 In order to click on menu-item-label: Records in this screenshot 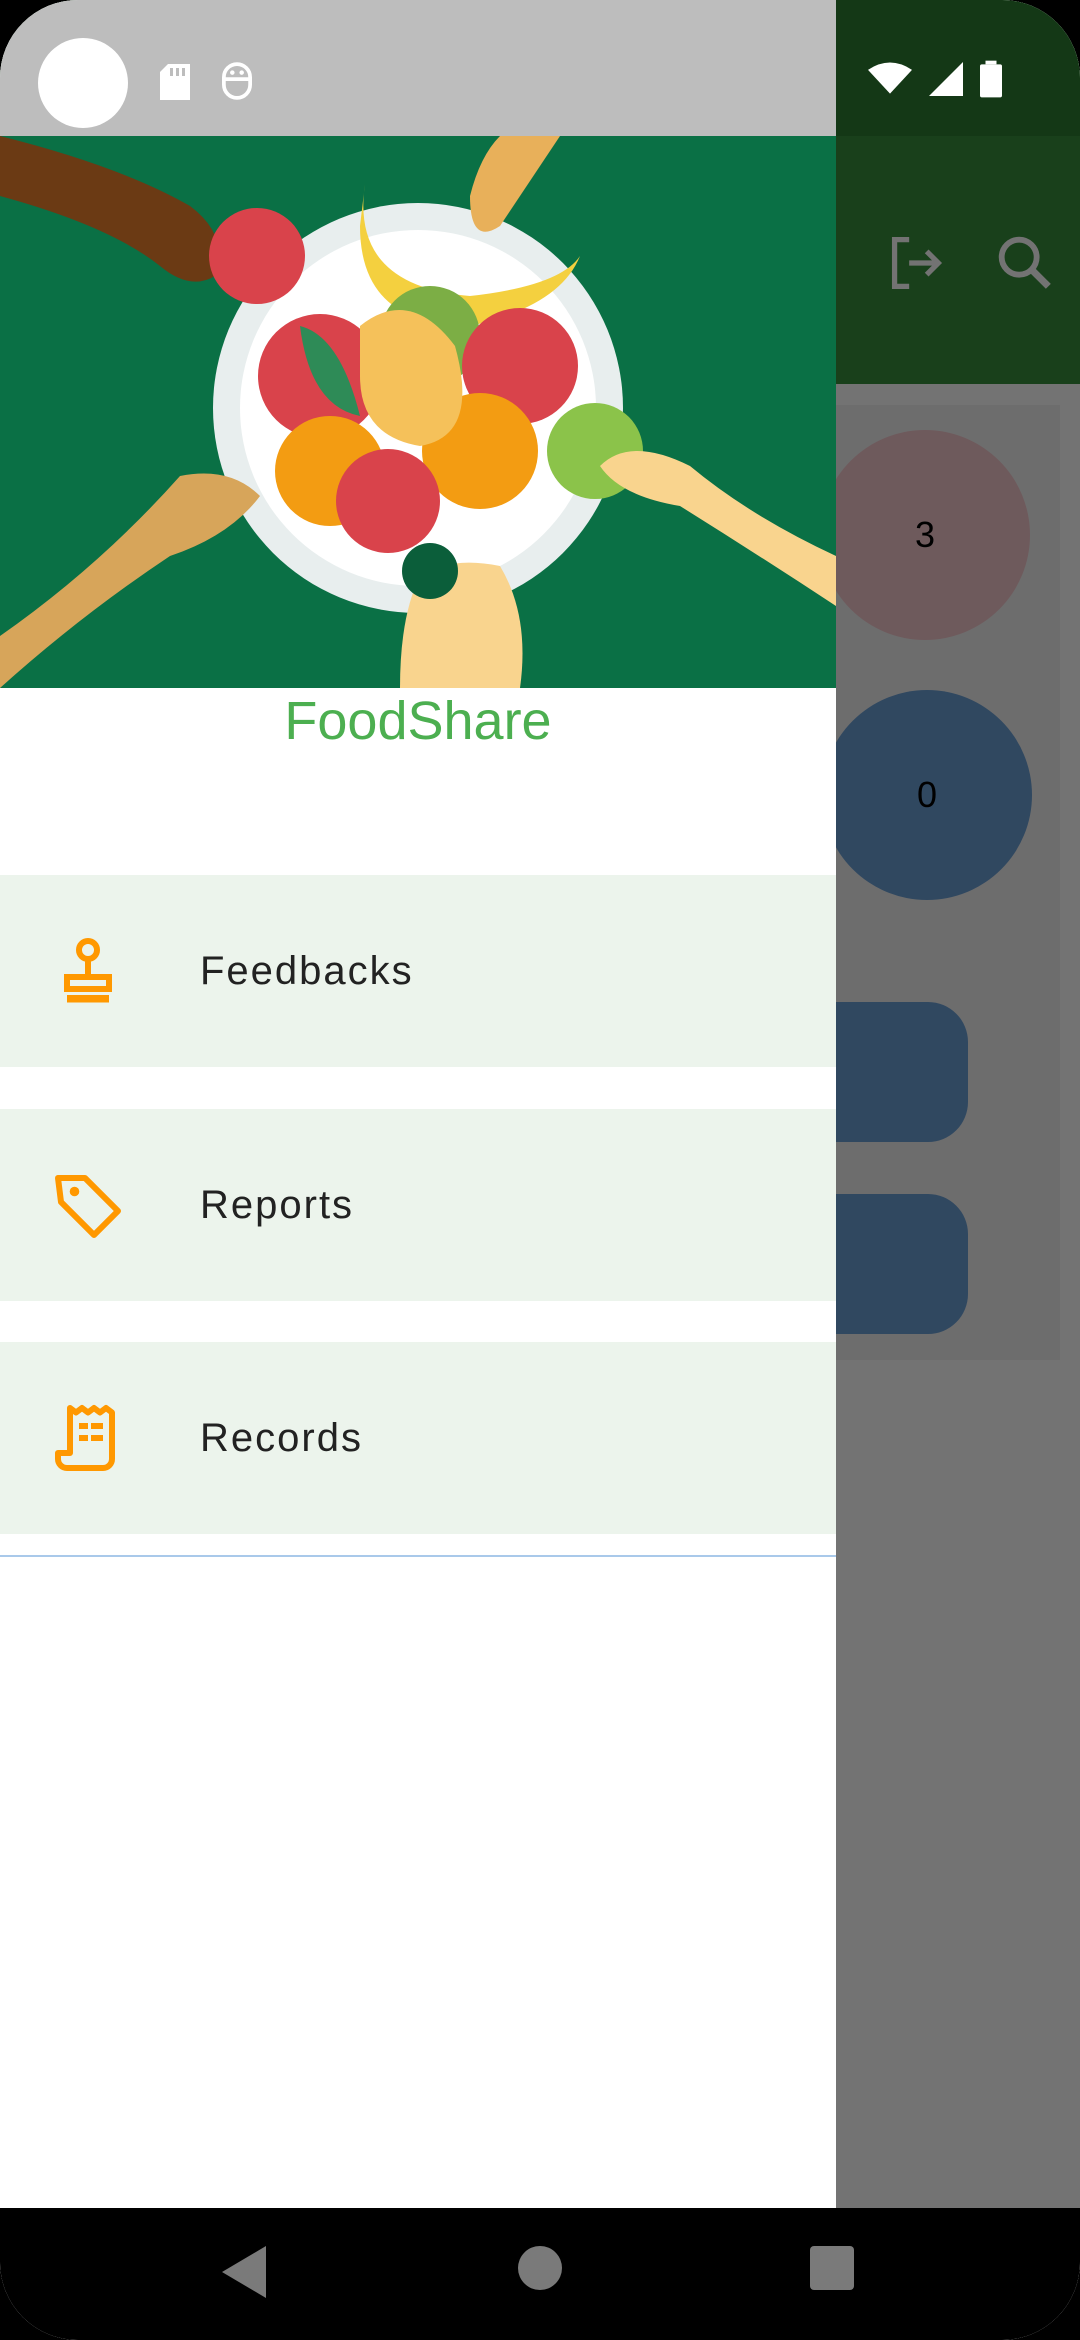, I will do `click(281, 1437)`.